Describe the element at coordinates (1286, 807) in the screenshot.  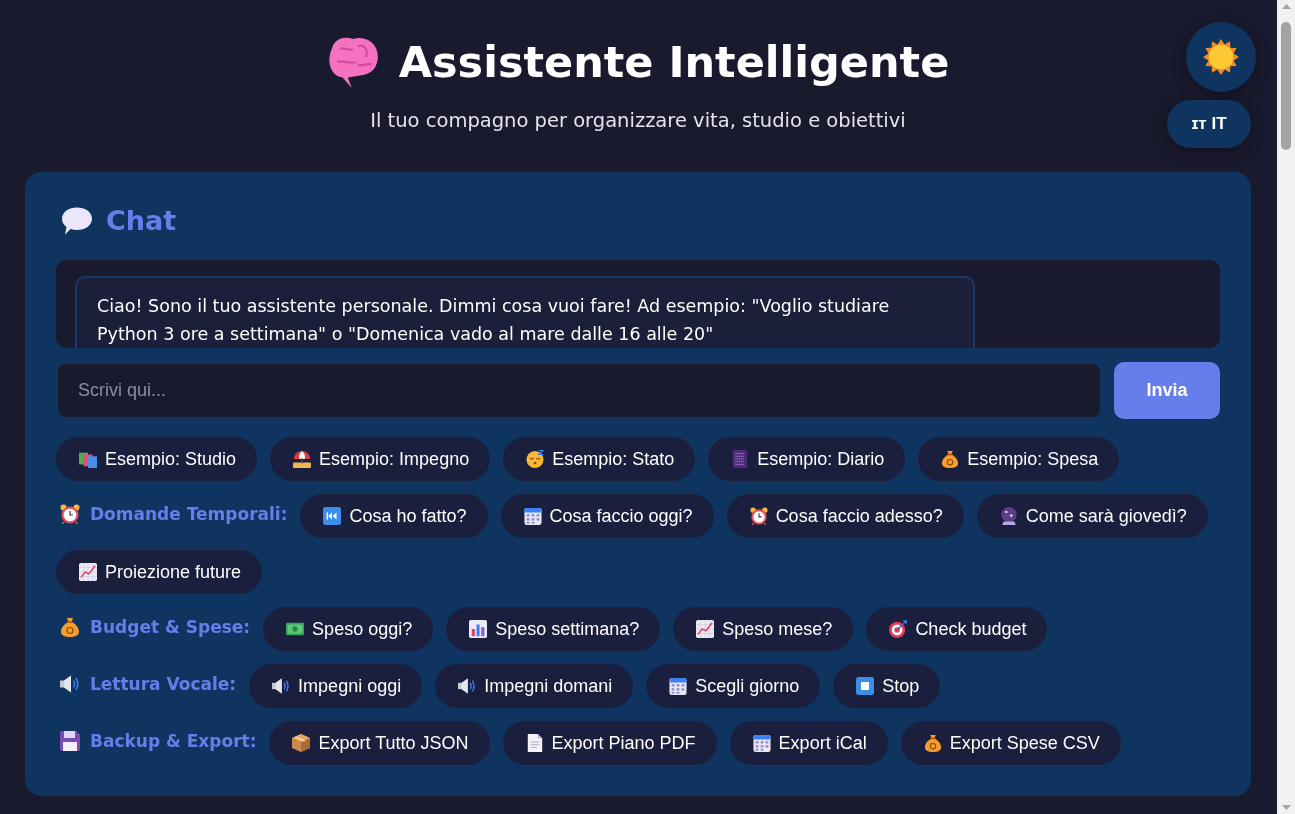
I see `scroll-down-arrow-icon` at that location.